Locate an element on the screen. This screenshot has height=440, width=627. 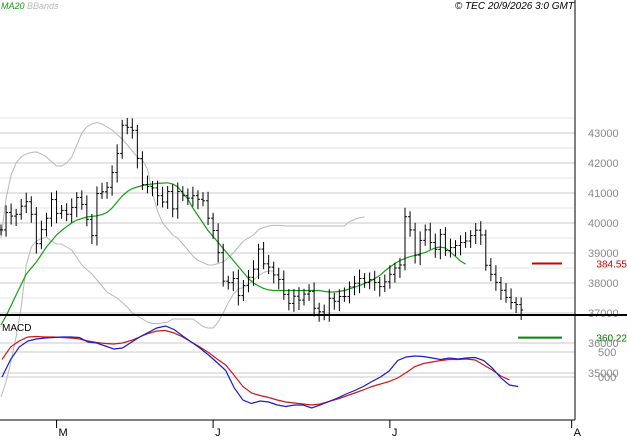
y-tick-label: 39000 is located at coordinates (603, 254).